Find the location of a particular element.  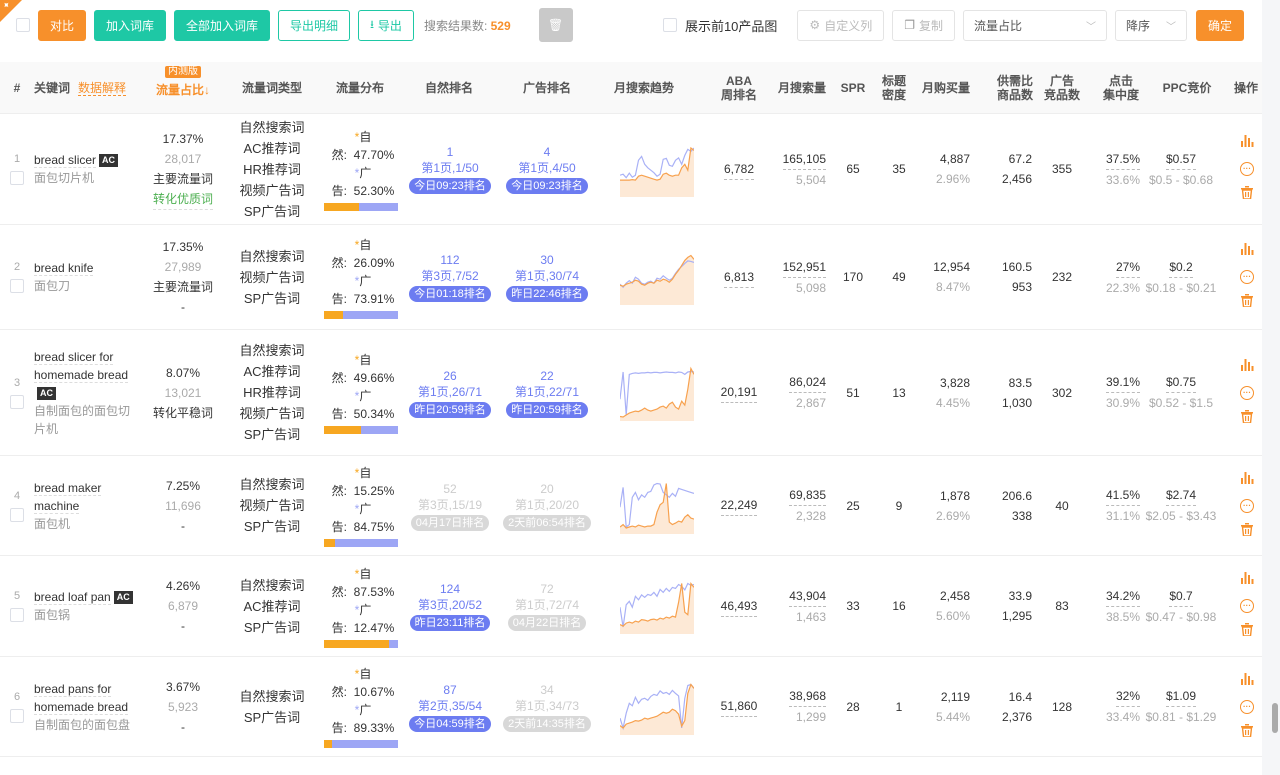

keyword-text: bread slicer is located at coordinates (65, 160).